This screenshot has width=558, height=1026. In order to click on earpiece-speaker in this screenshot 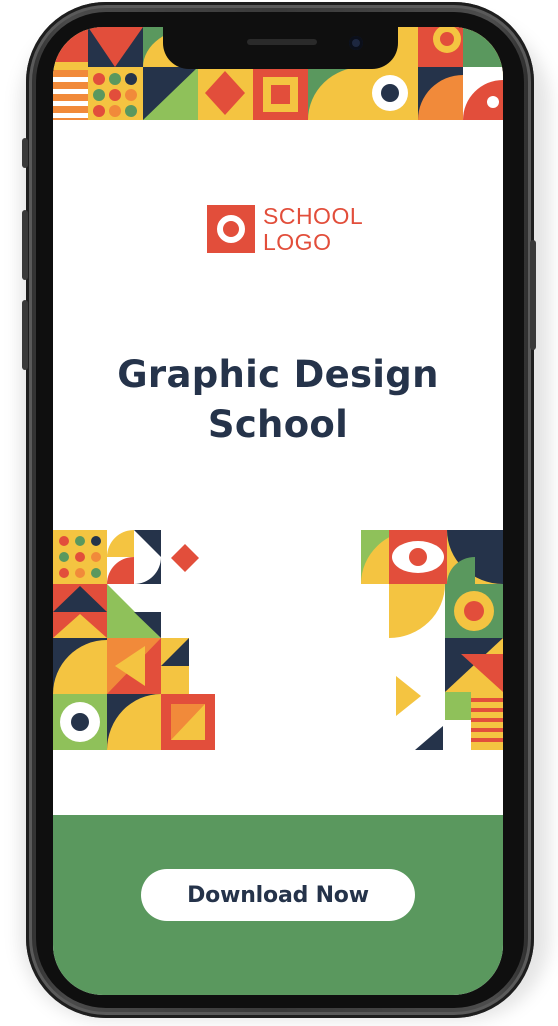, I will do `click(282, 42)`.